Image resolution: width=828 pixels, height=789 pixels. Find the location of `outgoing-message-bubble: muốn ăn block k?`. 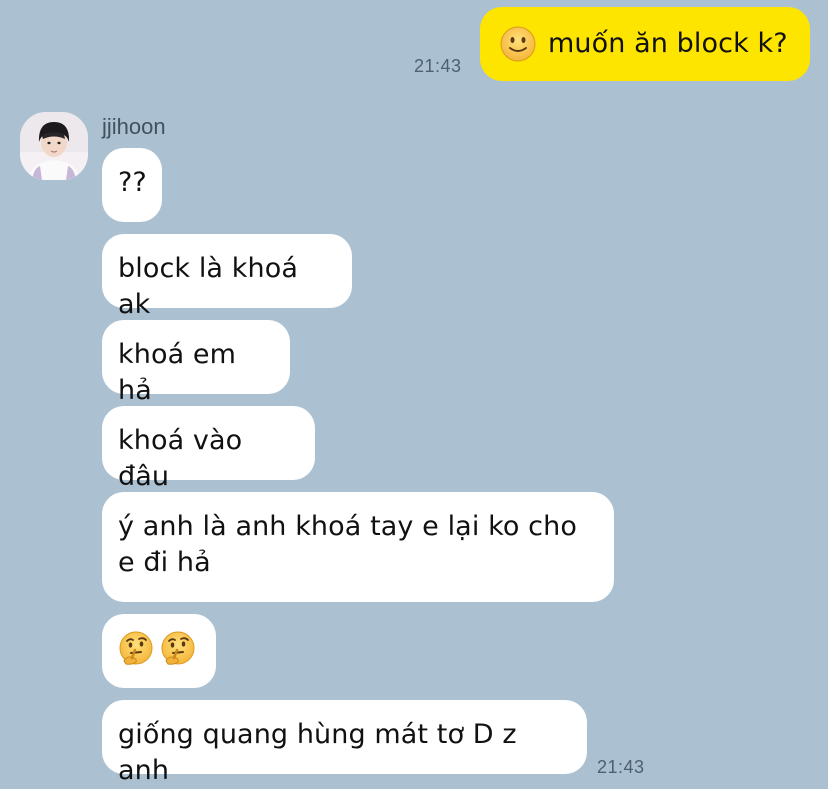

outgoing-message-bubble: muốn ăn block k? is located at coordinates (645, 44).